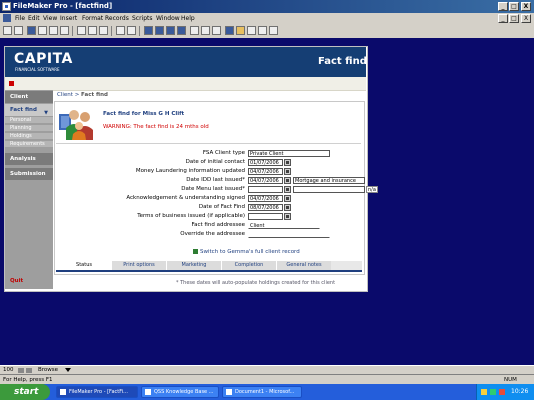  Describe the element at coordinates (20, 18) in the screenshot. I see `menu-file: File` at that location.